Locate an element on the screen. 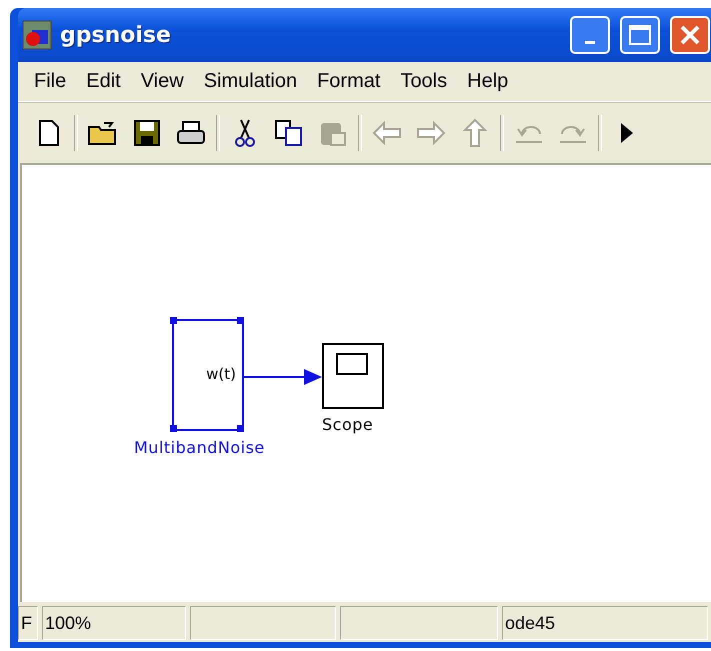 The image size is (711, 651). close-button is located at coordinates (690, 35).